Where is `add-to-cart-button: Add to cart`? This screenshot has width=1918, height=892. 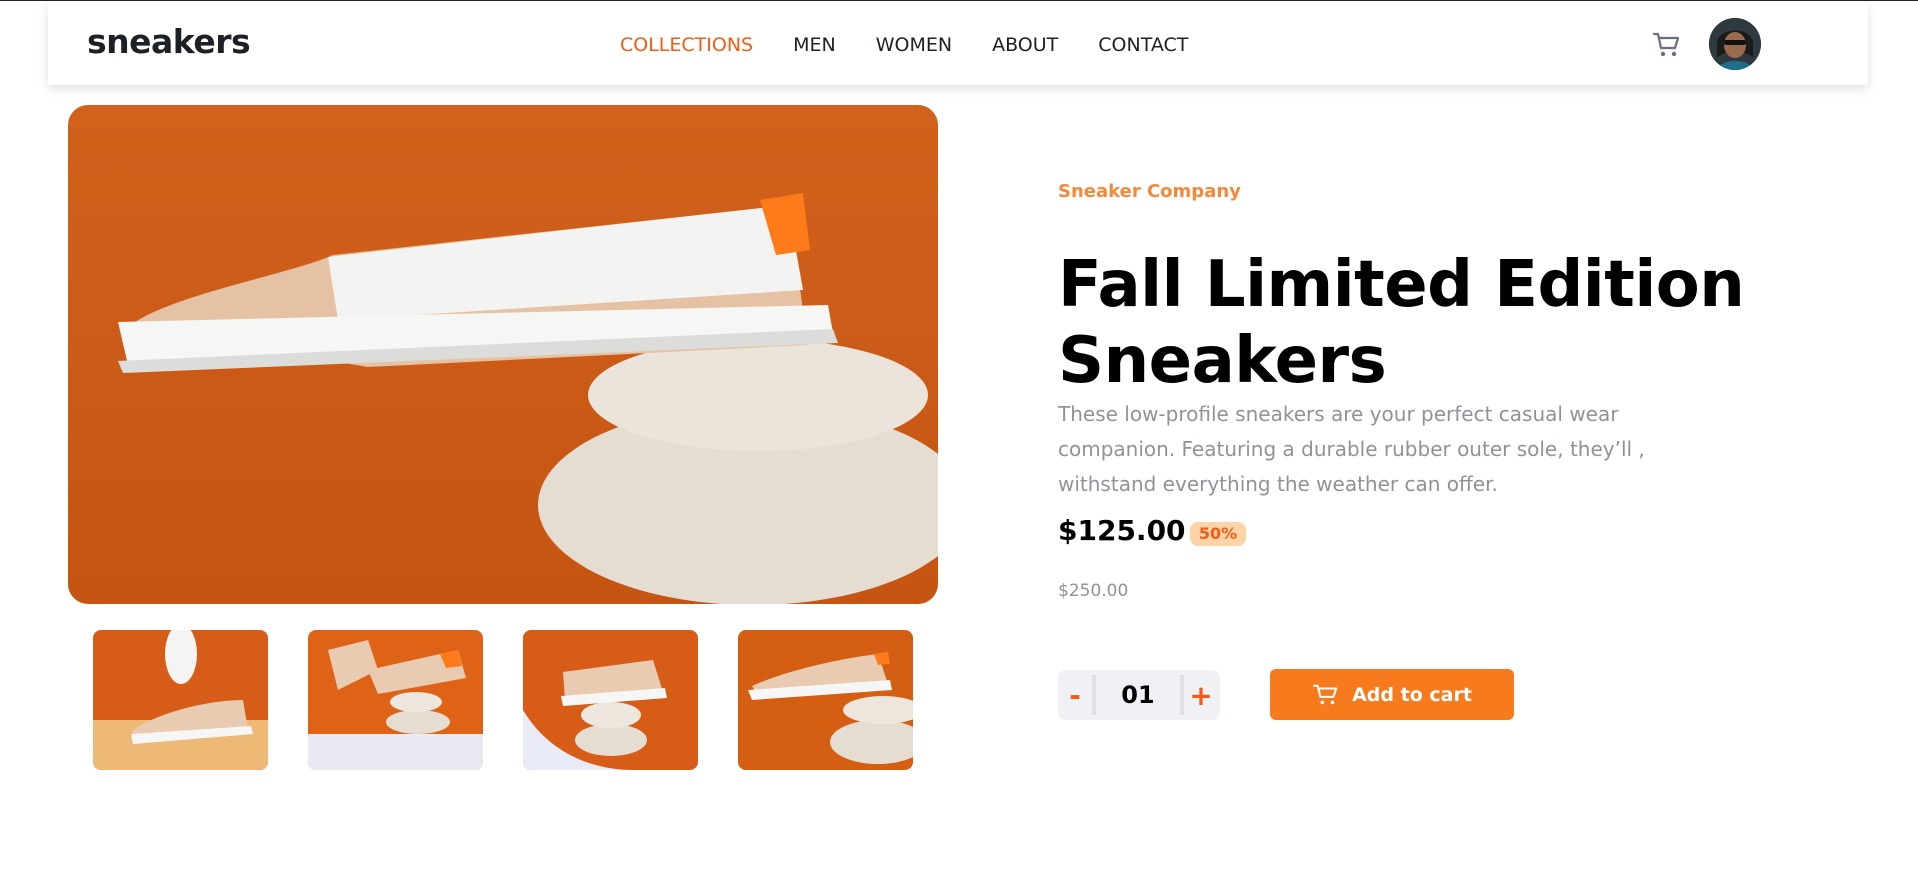 add-to-cart-button: Add to cart is located at coordinates (1392, 694).